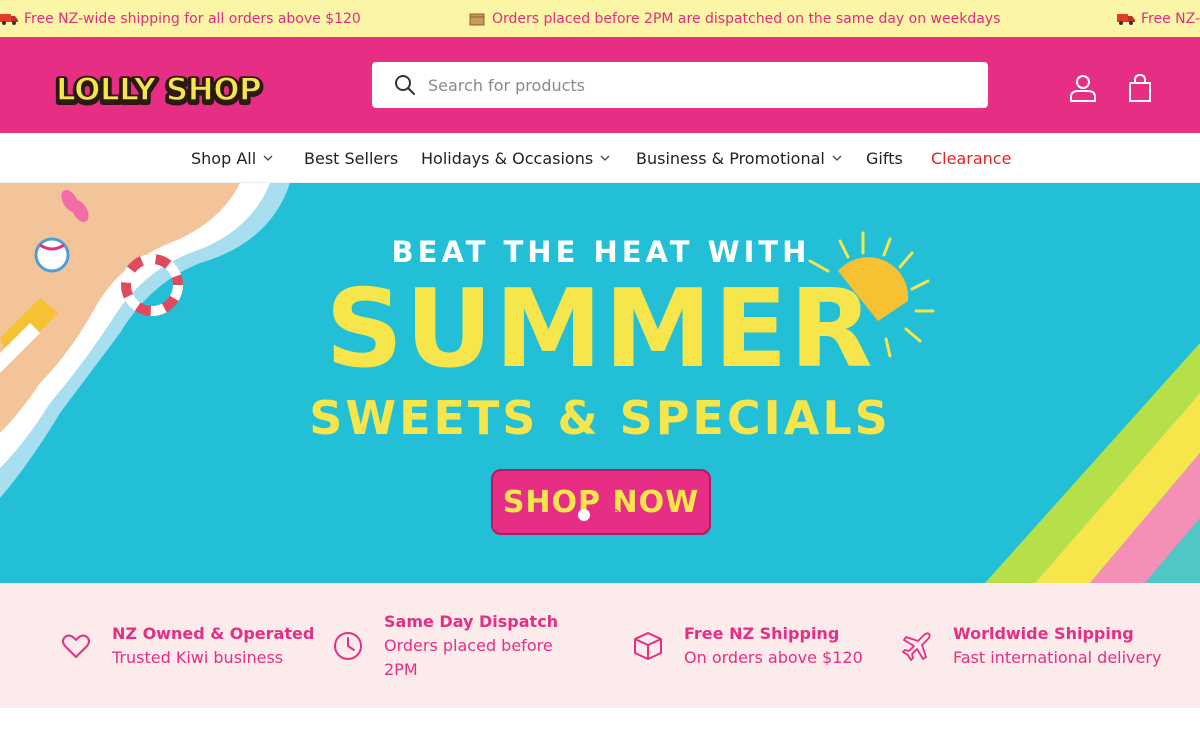 The image size is (1200, 740). What do you see at coordinates (600, 418) in the screenshot?
I see `hero-tagline: SWEETS & SPECIALS` at bounding box center [600, 418].